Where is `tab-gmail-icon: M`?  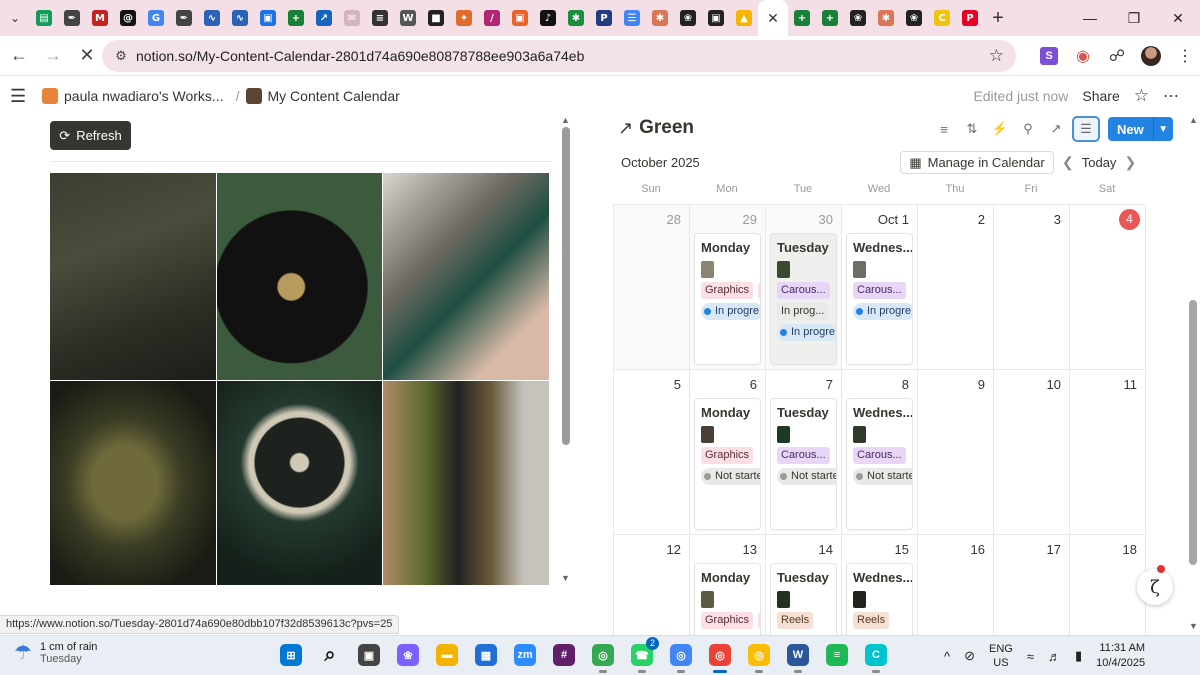 tab-gmail-icon: M is located at coordinates (100, 18).